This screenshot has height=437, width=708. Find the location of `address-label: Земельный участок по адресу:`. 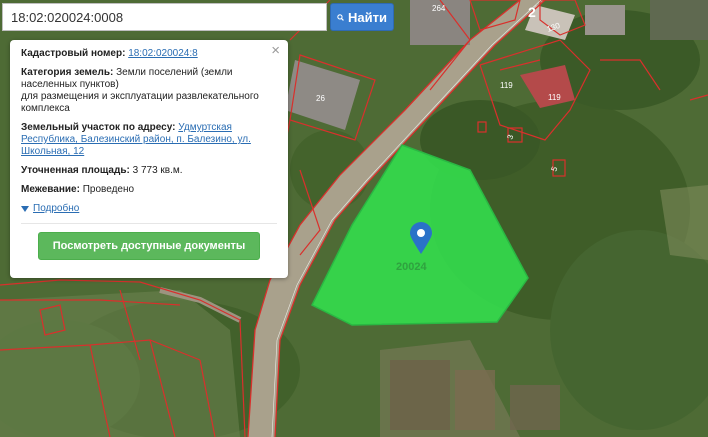

address-label: Земельный участок по адресу: is located at coordinates (98, 127).